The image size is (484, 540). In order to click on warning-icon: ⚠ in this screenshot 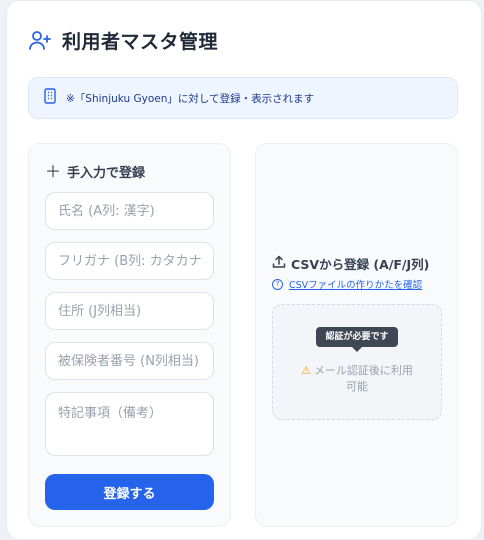, I will do `click(306, 370)`.